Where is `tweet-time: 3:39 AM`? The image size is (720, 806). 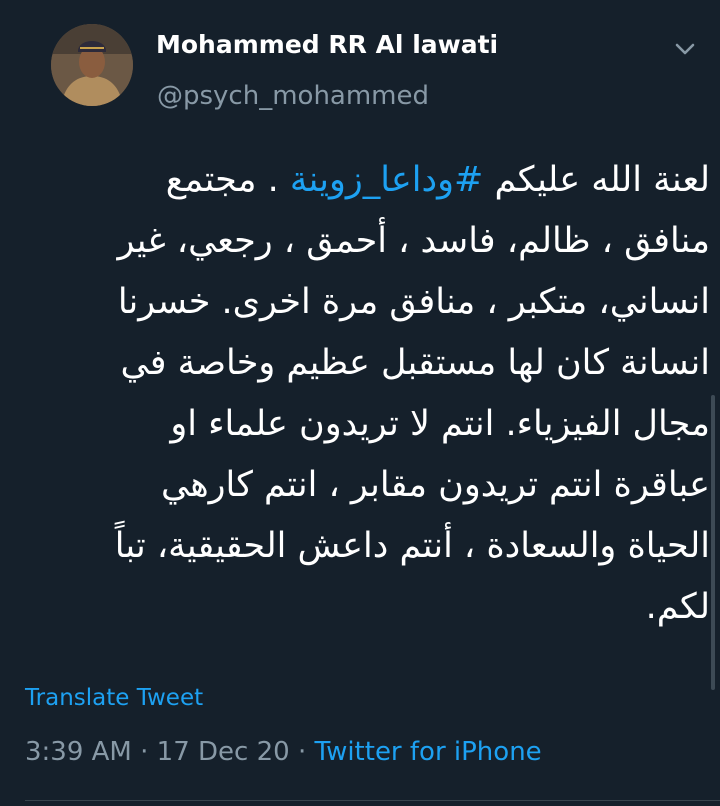 tweet-time: 3:39 AM is located at coordinates (78, 752).